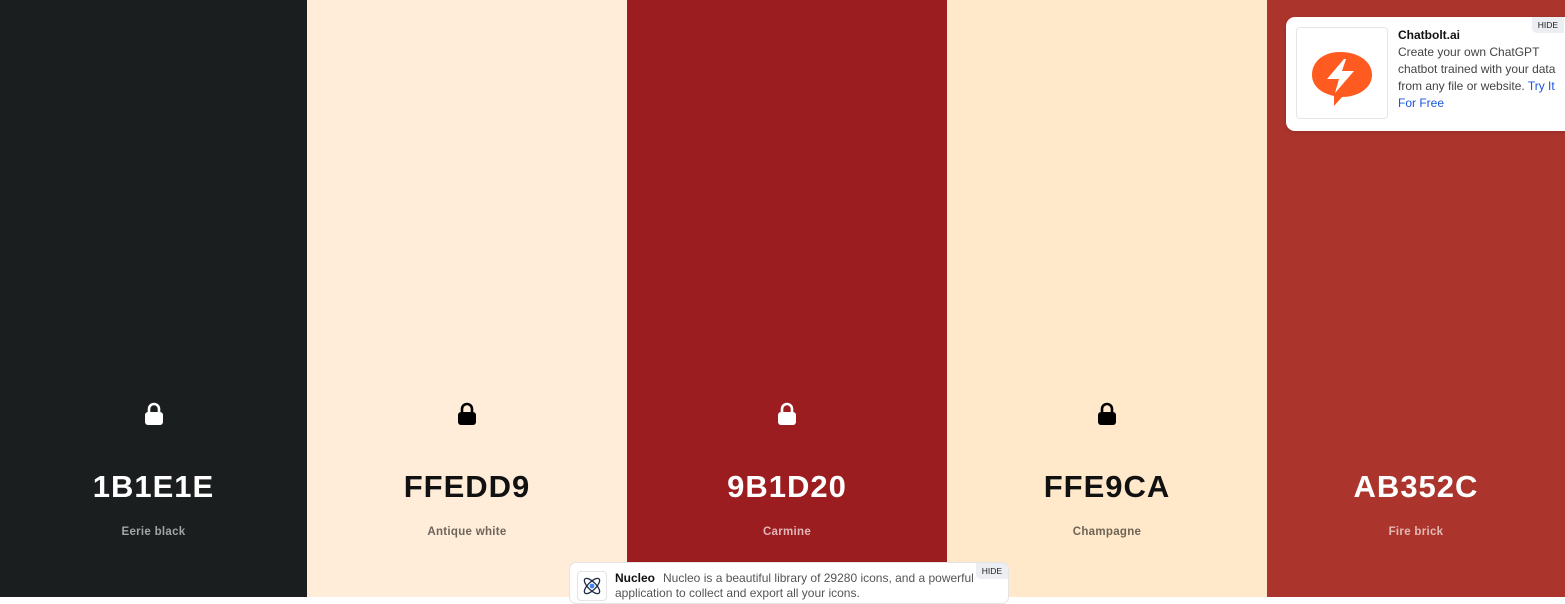 Image resolution: width=1565 pixels, height=604 pixels. What do you see at coordinates (991, 571) in the screenshot?
I see `bar-hide-button: HIDE` at bounding box center [991, 571].